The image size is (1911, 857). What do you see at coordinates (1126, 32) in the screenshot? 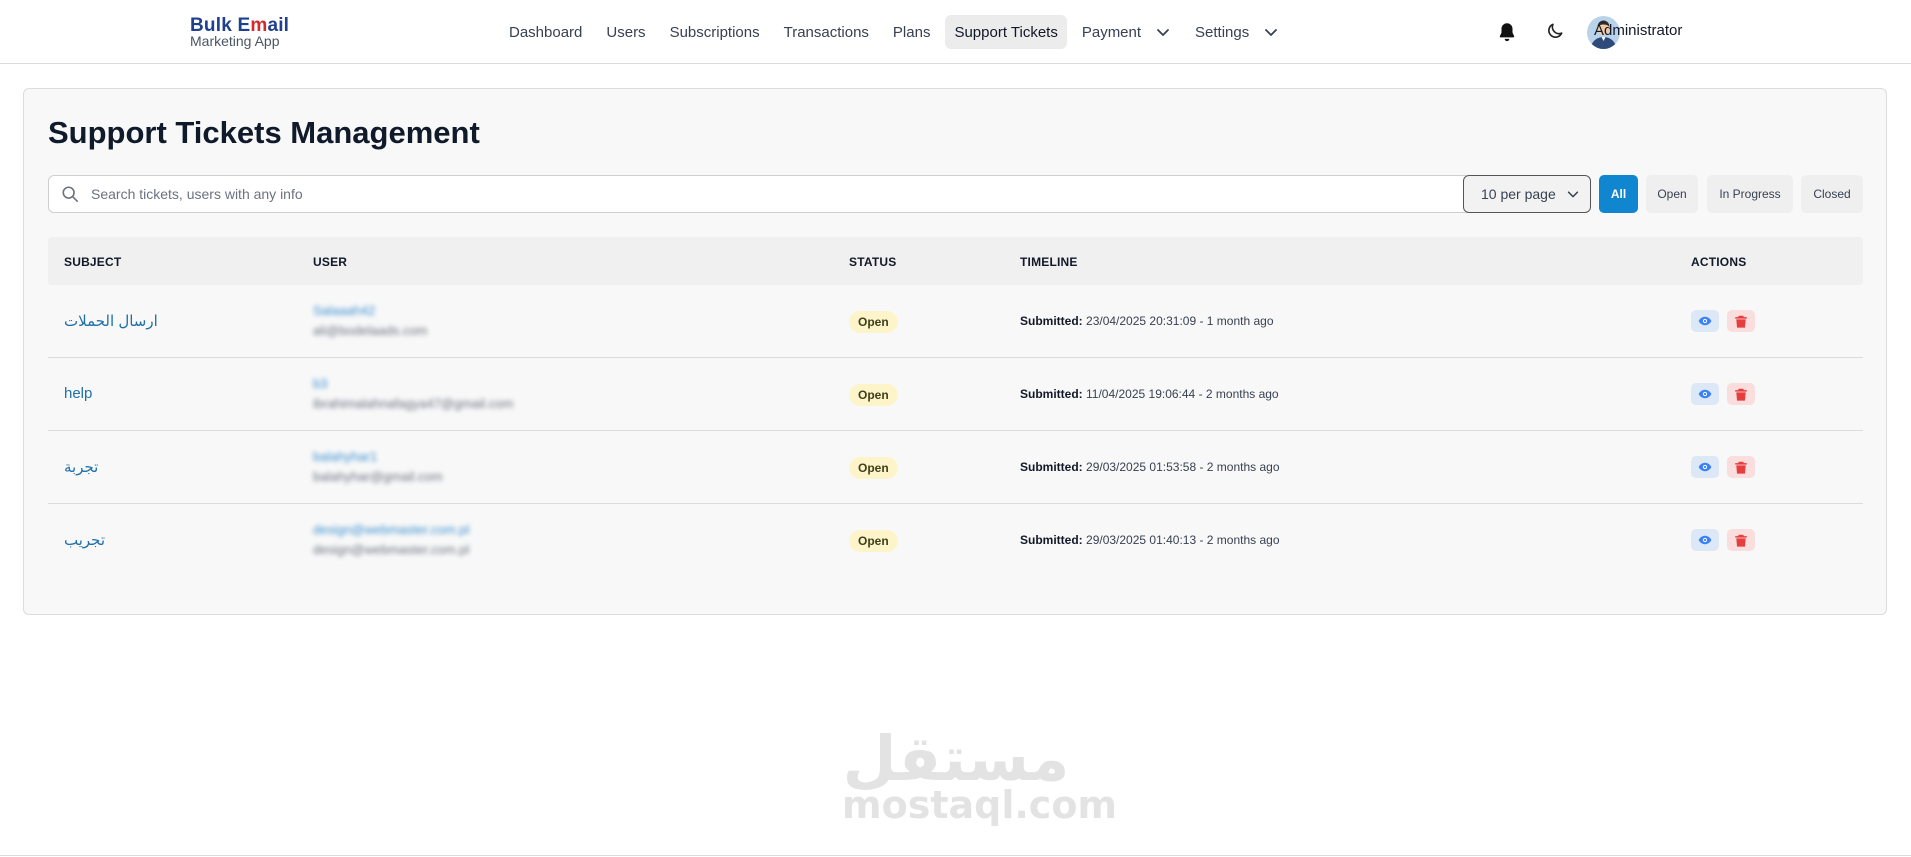
I see `nav-payment: Payment` at bounding box center [1126, 32].